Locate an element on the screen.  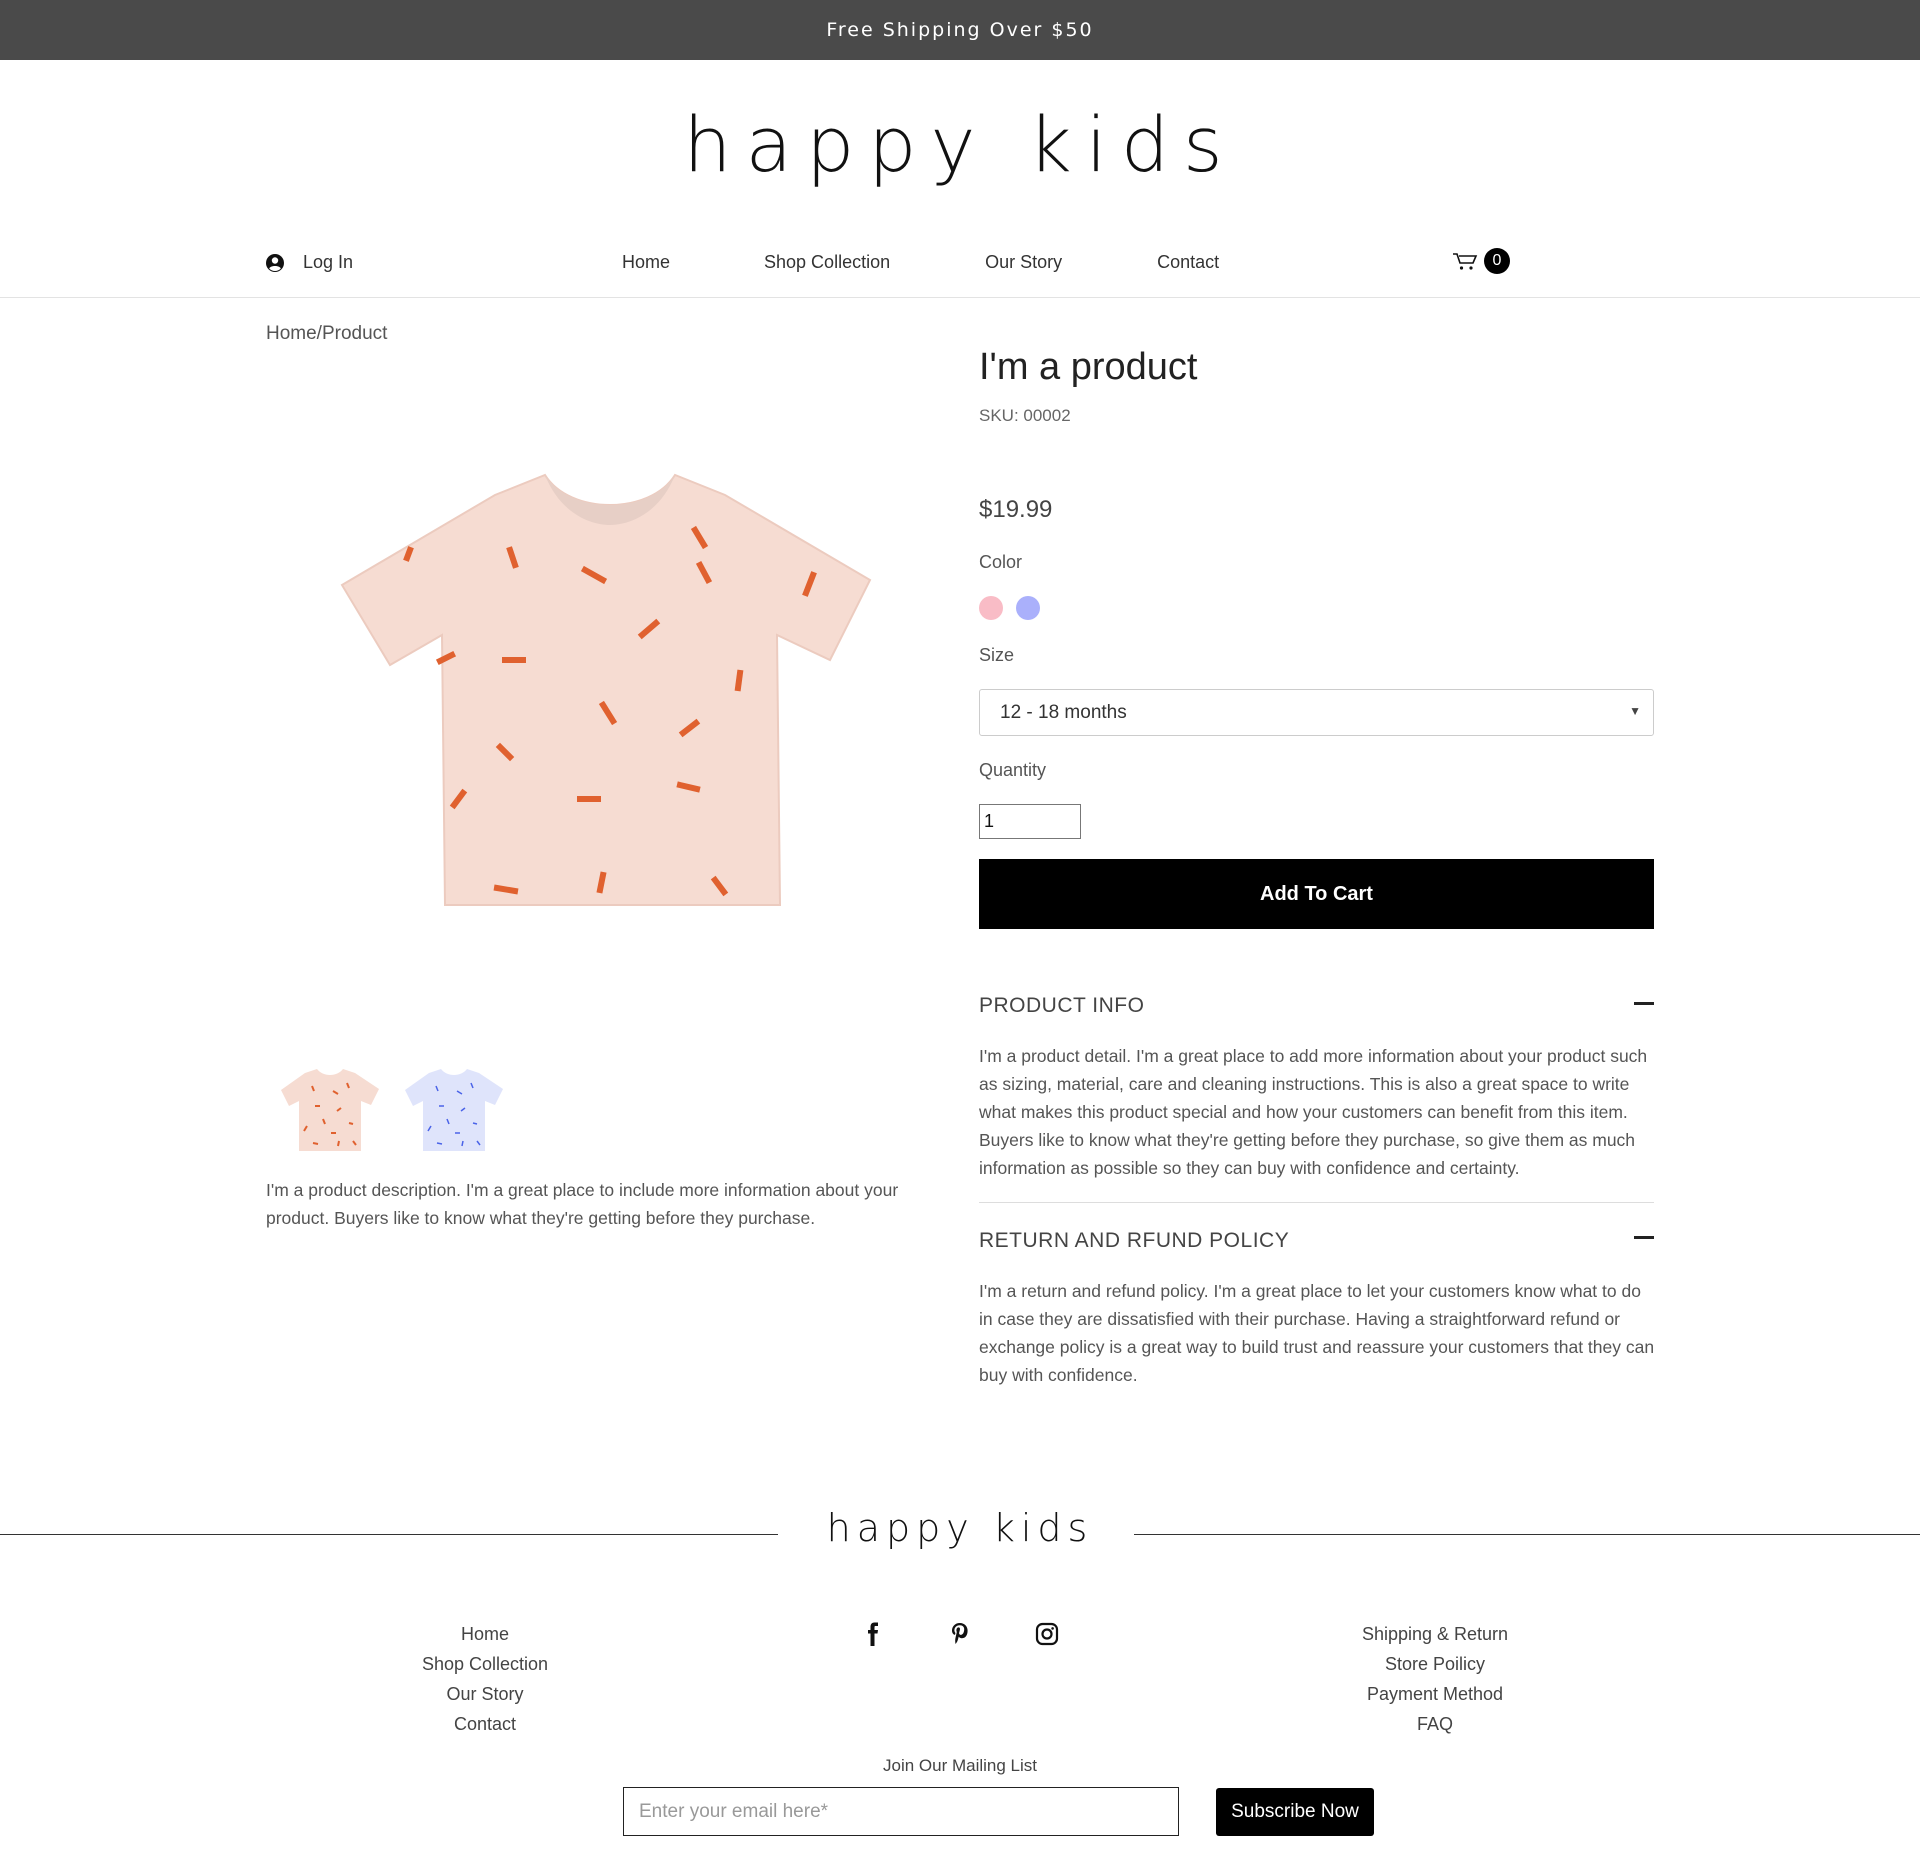
quantity-label: Quantity is located at coordinates (1013, 770).